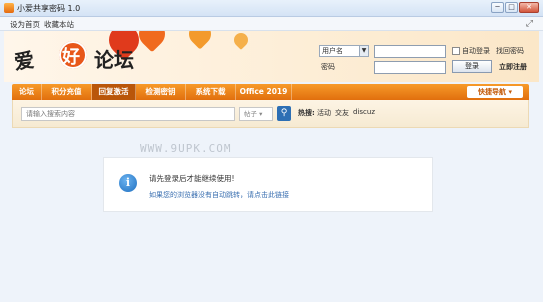 The height and width of the screenshot is (302, 543). What do you see at coordinates (186, 148) in the screenshot?
I see `watermark-text: WWW.9UPK.COM` at bounding box center [186, 148].